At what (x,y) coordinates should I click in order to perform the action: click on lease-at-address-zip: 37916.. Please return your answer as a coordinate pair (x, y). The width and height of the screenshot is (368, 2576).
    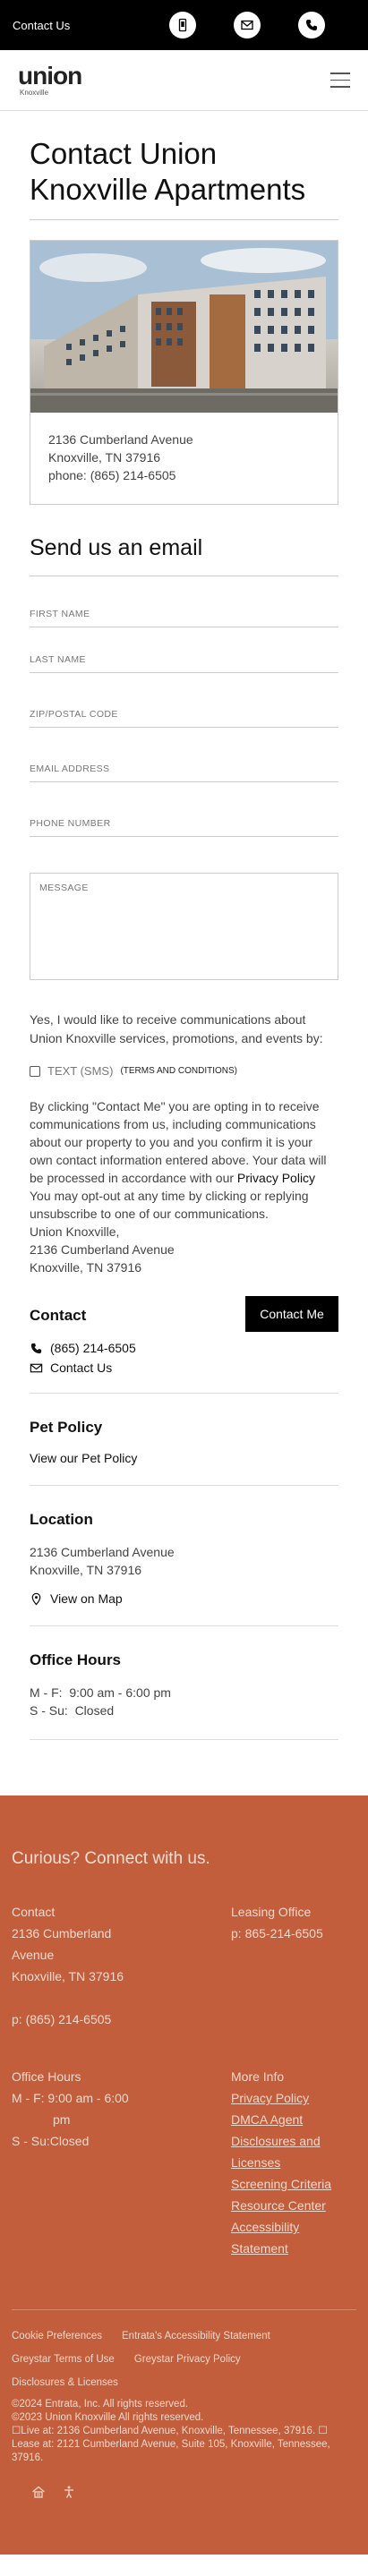
    Looking at the image, I should click on (28, 2458).